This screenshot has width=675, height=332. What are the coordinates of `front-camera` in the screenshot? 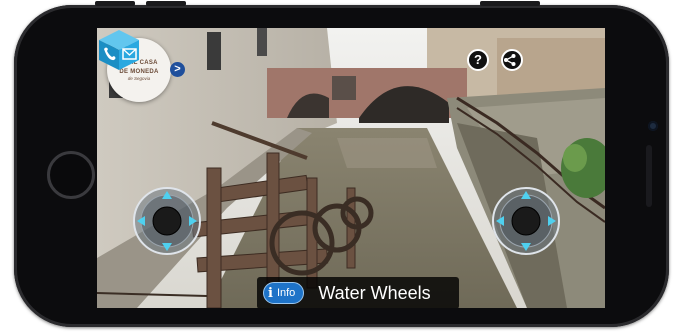 It's located at (653, 126).